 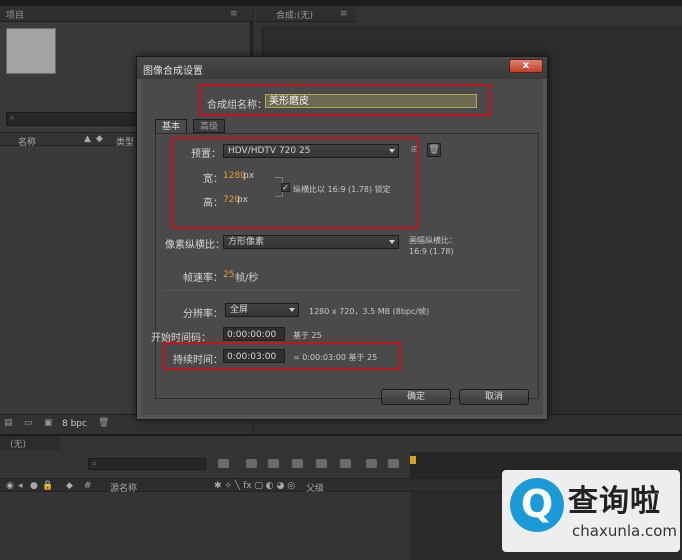 I want to click on new-comp-icon: ▣, so click(x=48, y=423).